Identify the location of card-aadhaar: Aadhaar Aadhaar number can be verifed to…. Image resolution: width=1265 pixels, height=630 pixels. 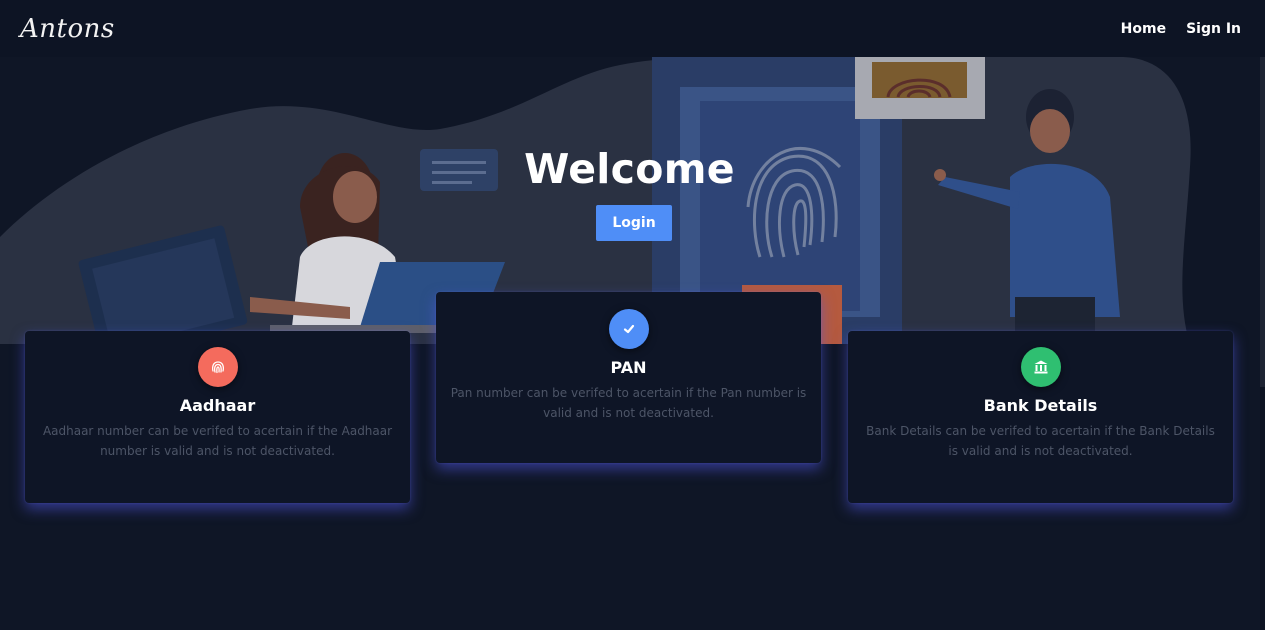
(217, 417).